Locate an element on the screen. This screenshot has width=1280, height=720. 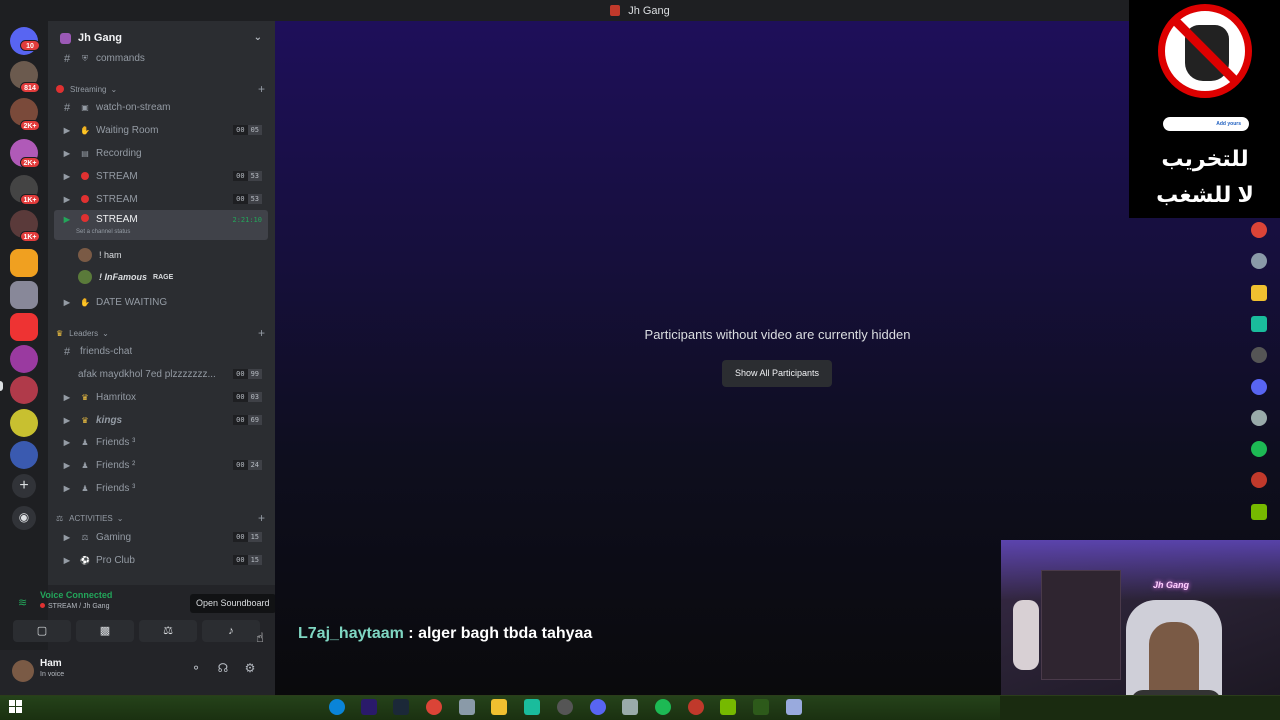
channel-label: commands is located at coordinates (120, 58).